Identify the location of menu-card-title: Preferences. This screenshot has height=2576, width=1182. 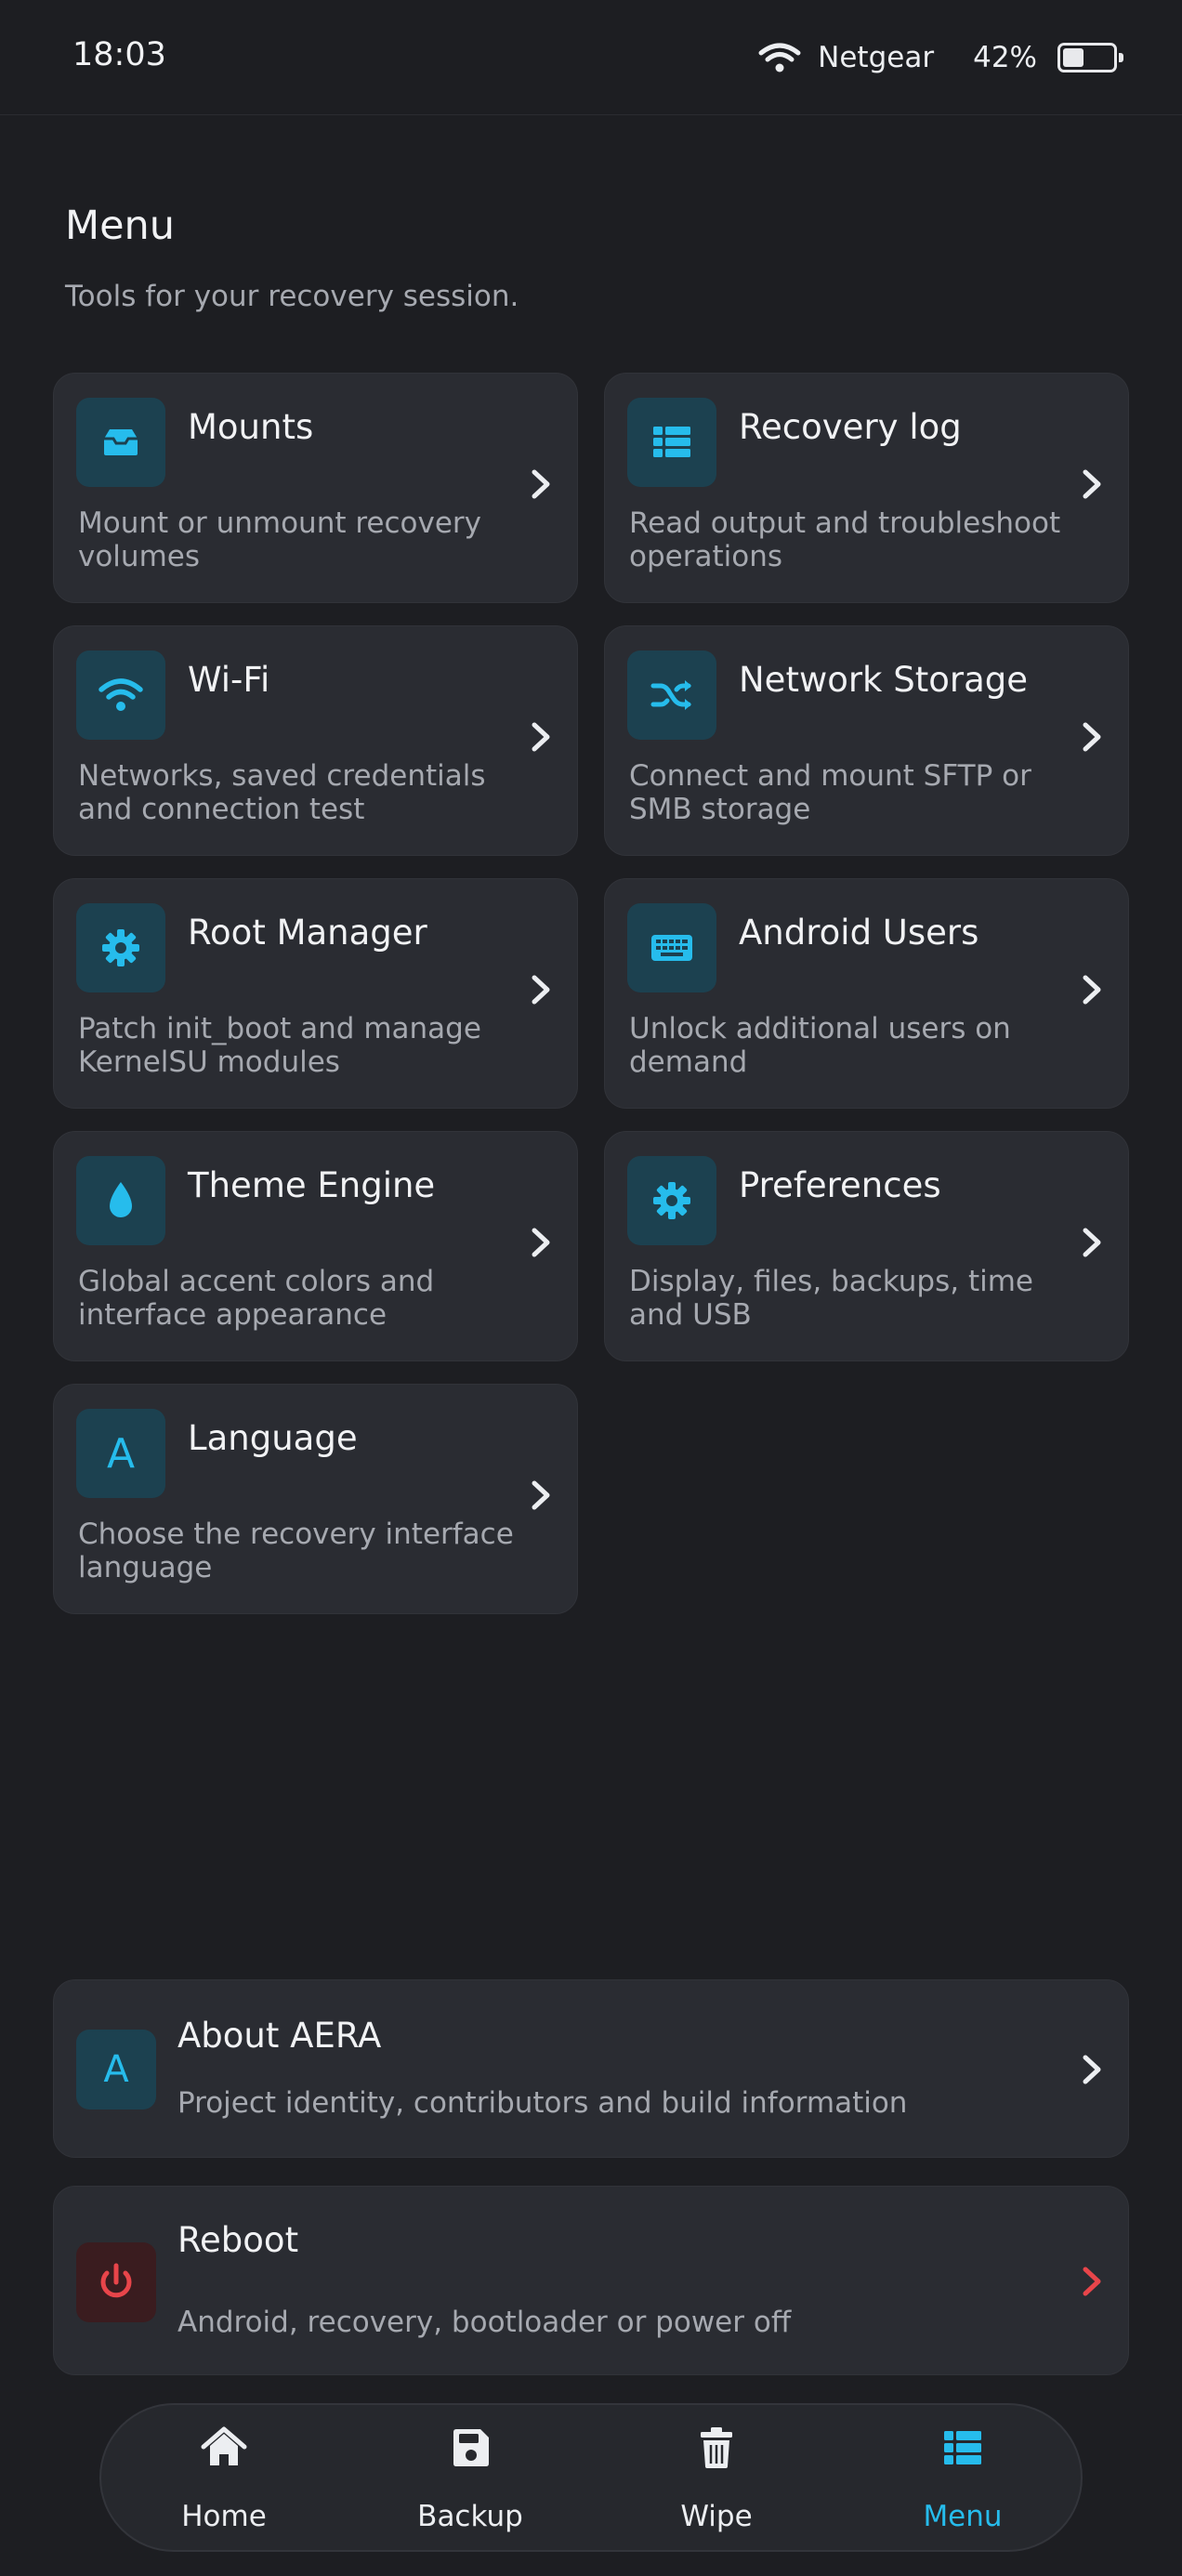
(840, 1185).